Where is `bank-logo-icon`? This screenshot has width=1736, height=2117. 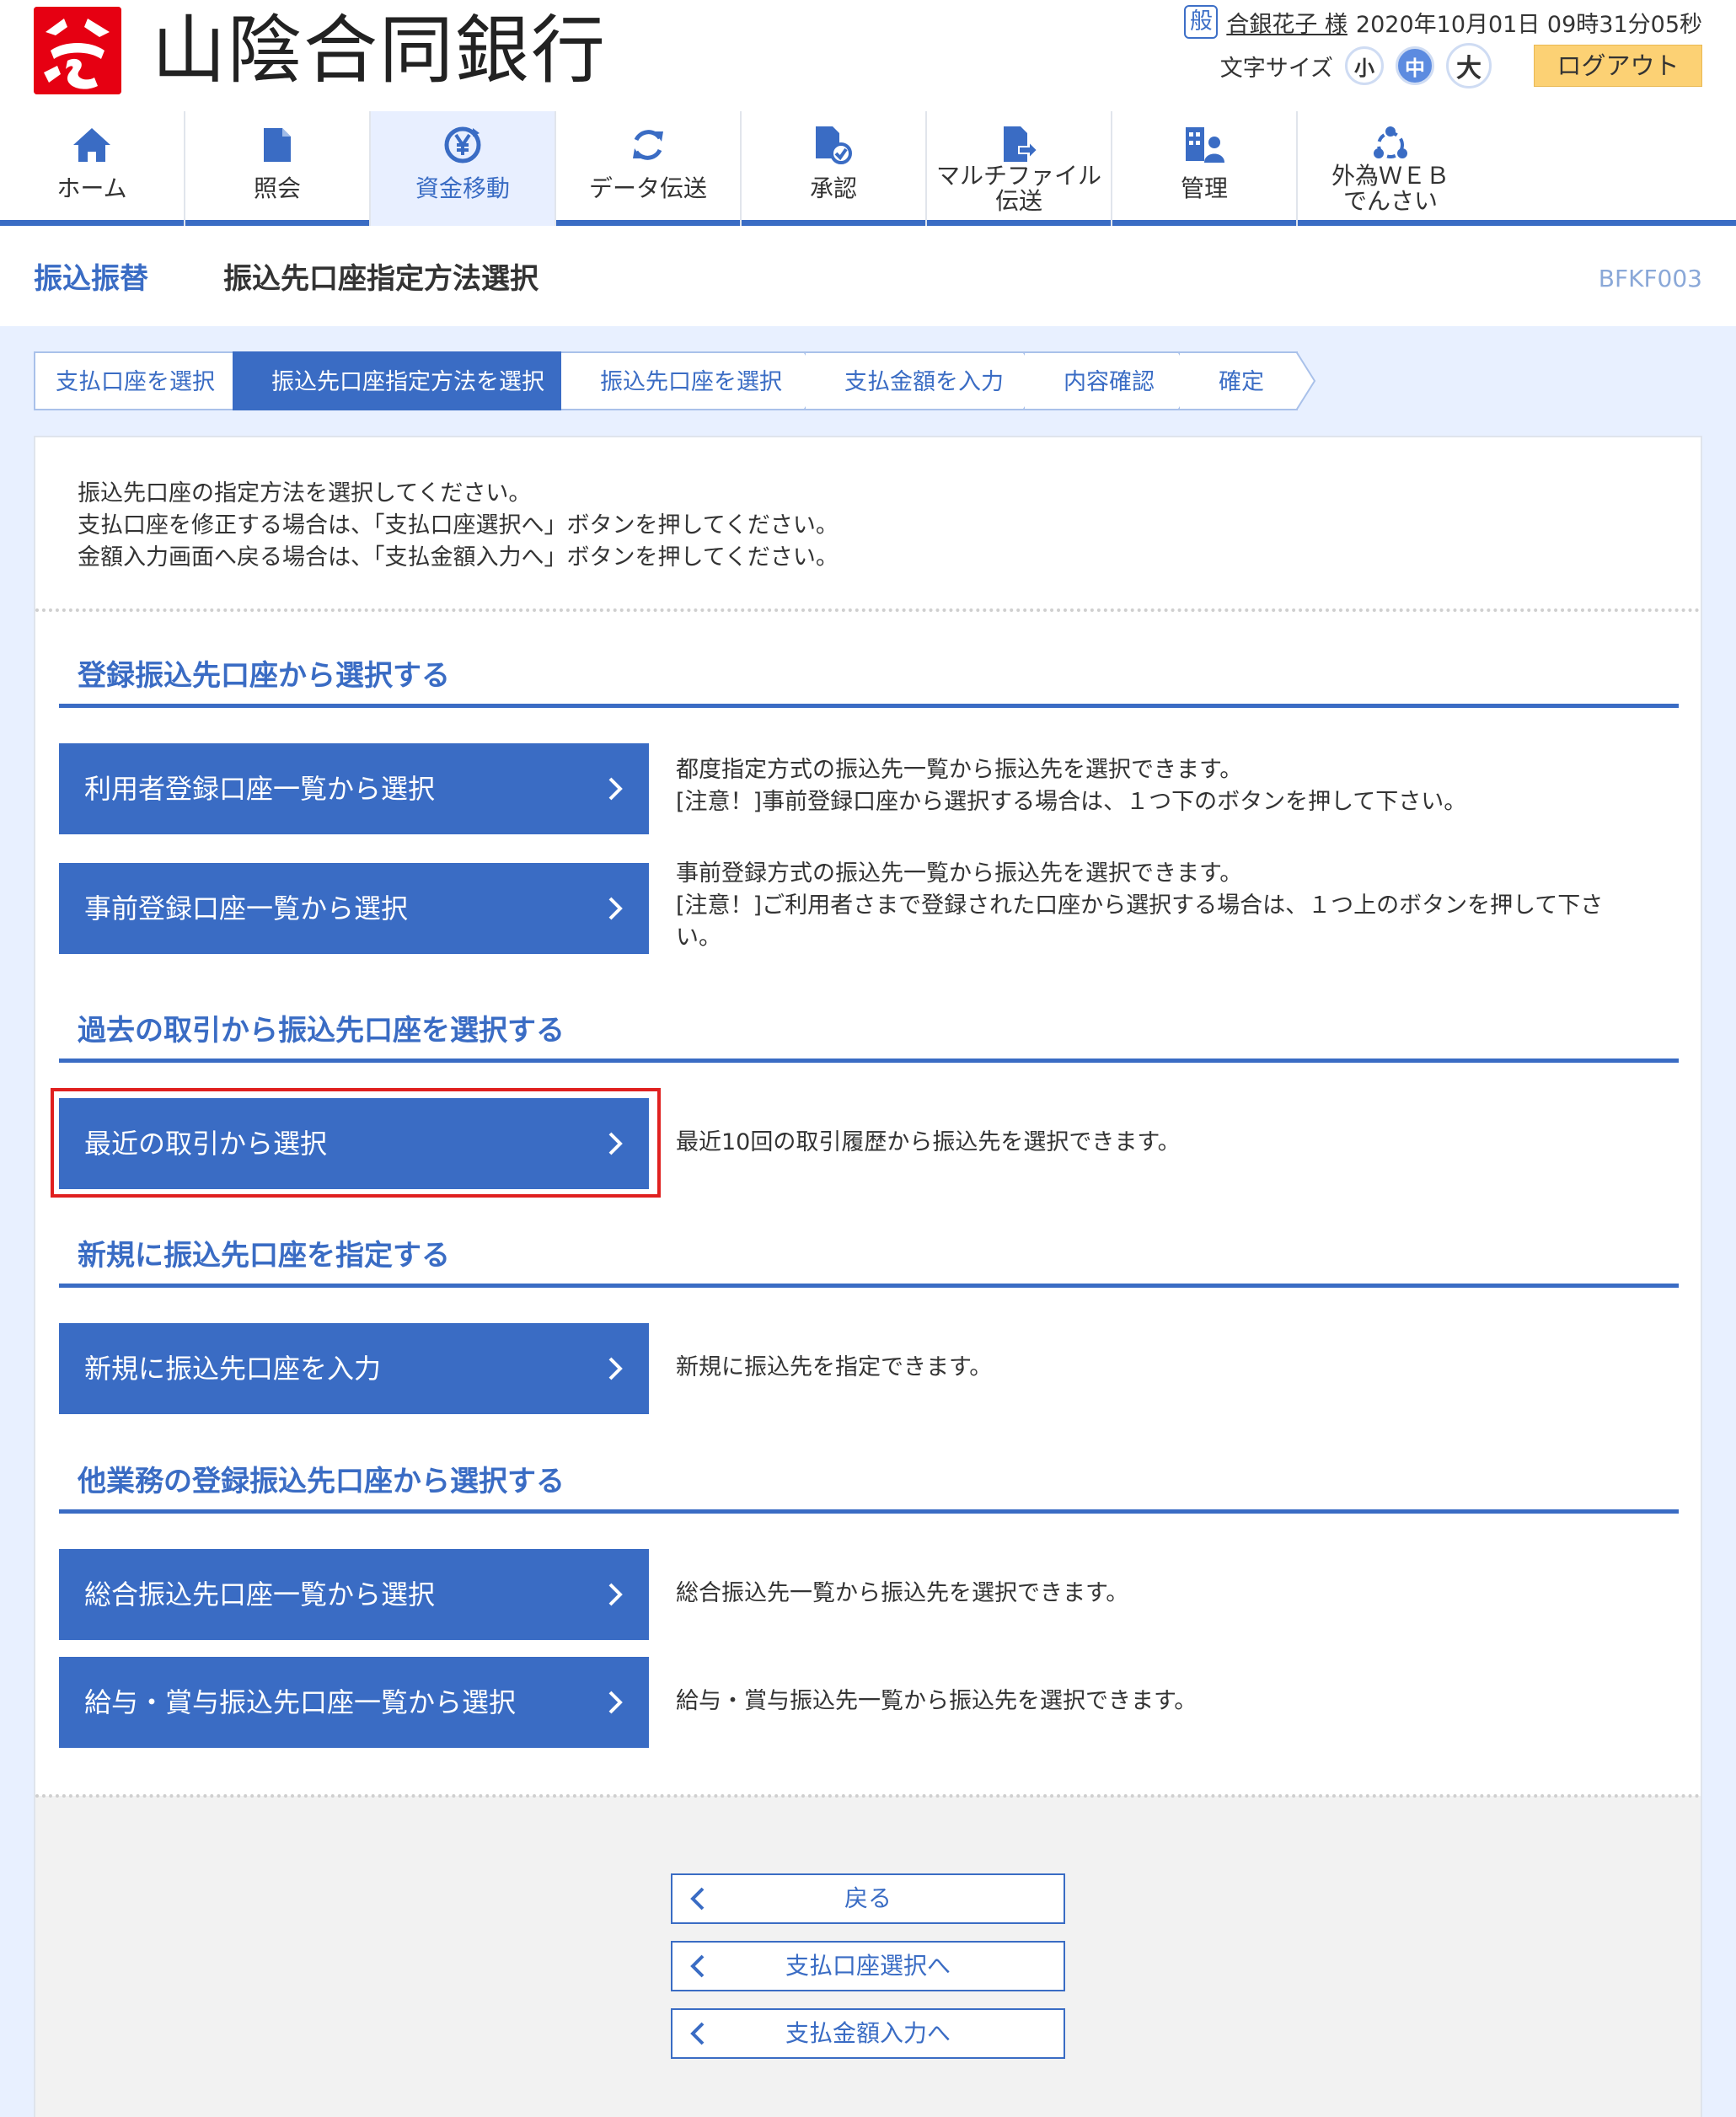
bank-logo-icon is located at coordinates (77, 51).